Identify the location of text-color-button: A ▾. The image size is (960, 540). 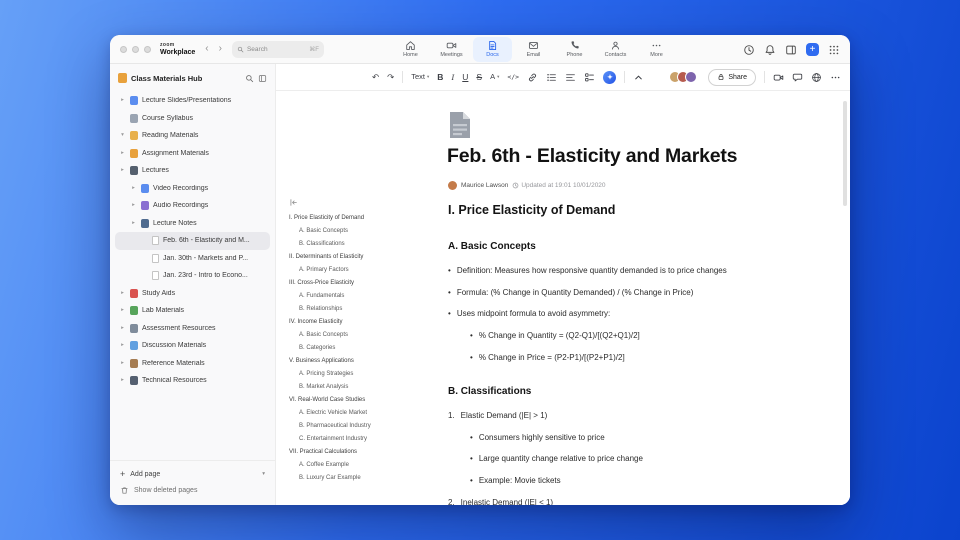
(494, 77).